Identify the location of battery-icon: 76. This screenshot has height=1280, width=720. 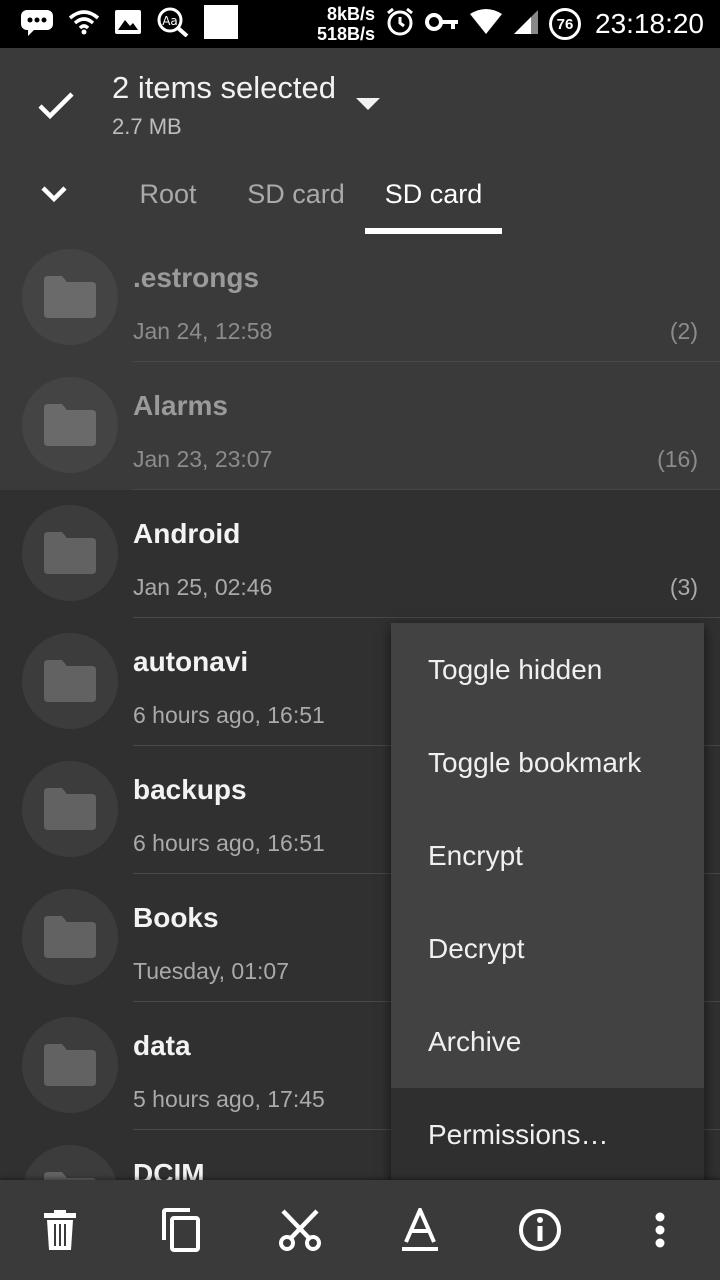
(565, 24).